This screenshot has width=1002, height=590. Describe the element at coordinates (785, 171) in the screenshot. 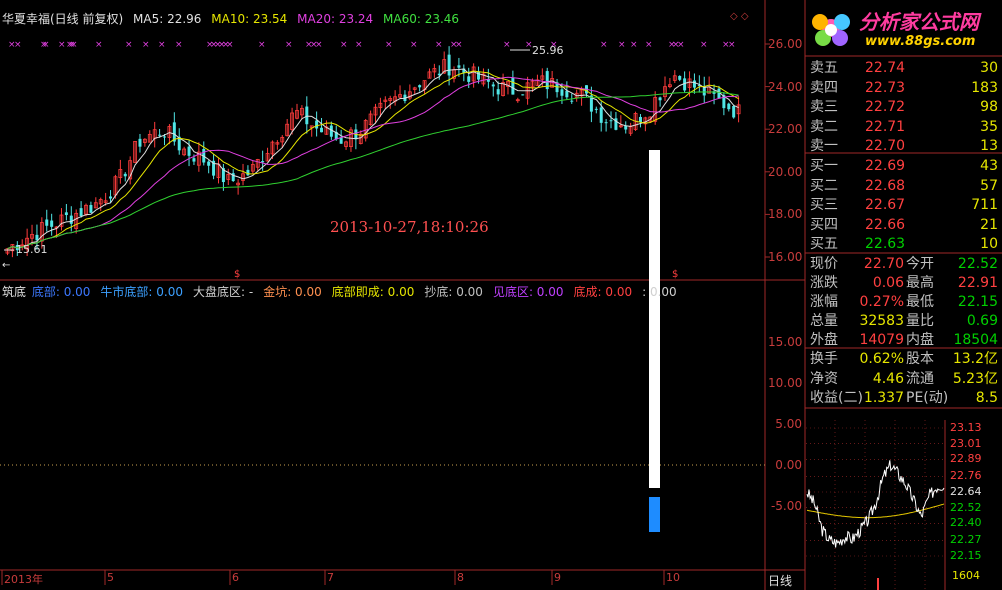

I see `price-tick-label: 20.00` at that location.